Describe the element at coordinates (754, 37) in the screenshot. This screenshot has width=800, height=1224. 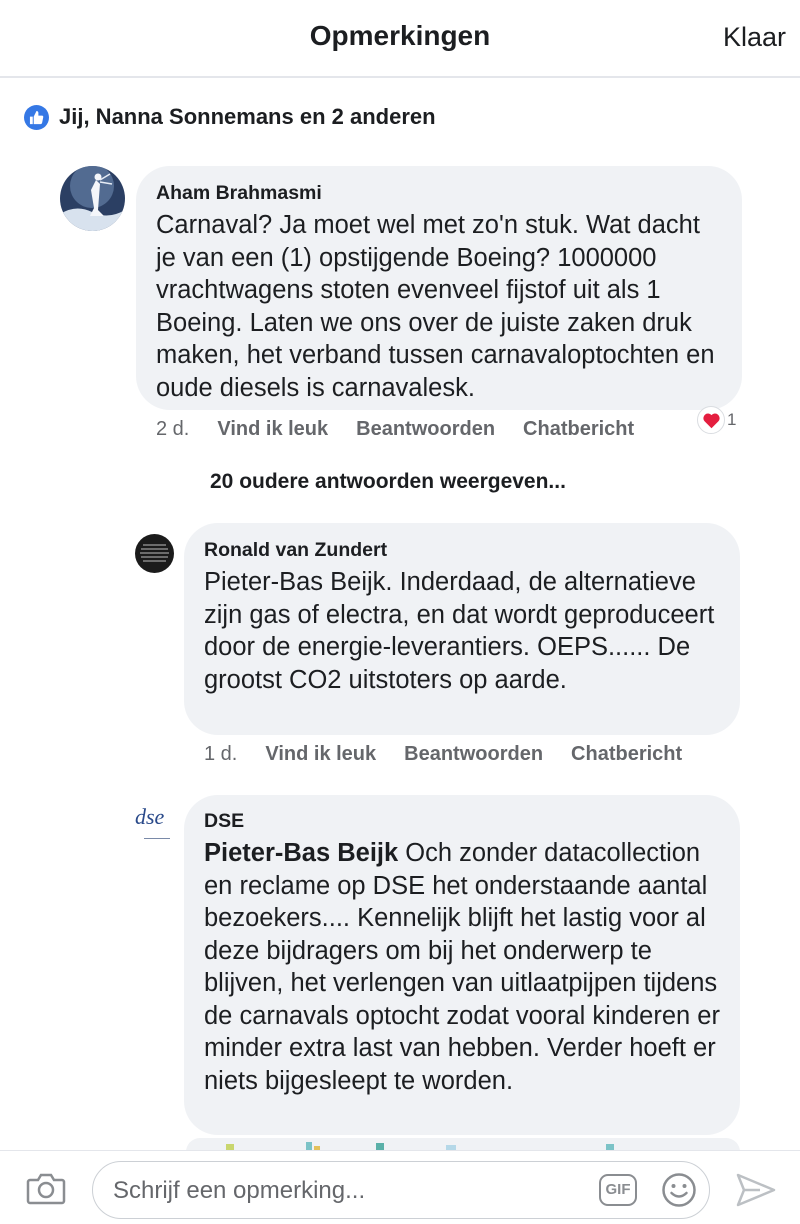
I see `done-button: Klaar` at that location.